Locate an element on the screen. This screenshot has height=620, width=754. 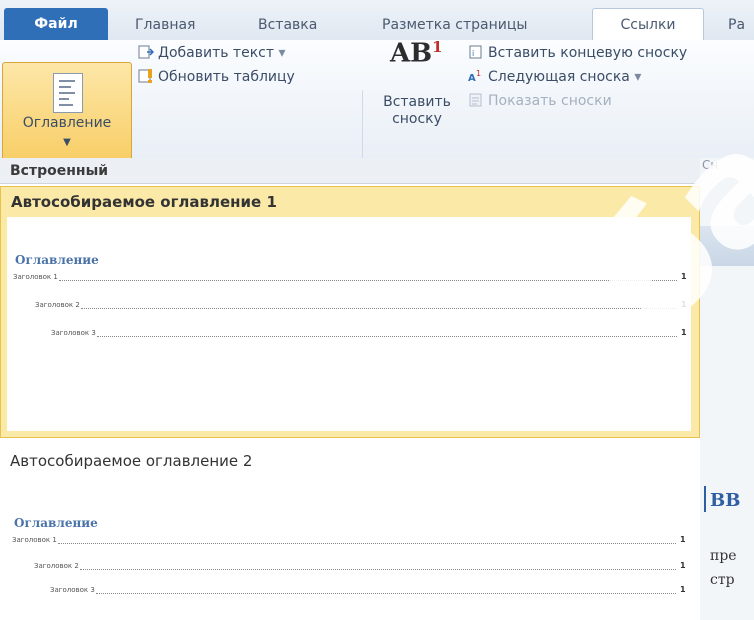
update-table-button: Обновить таблицу is located at coordinates (216, 76).